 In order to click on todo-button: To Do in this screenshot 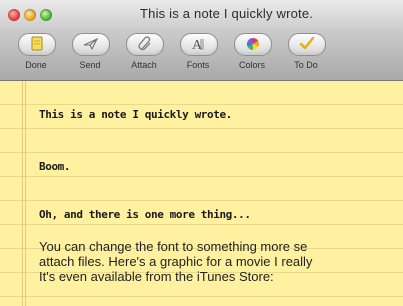, I will do `click(311, 56)`.